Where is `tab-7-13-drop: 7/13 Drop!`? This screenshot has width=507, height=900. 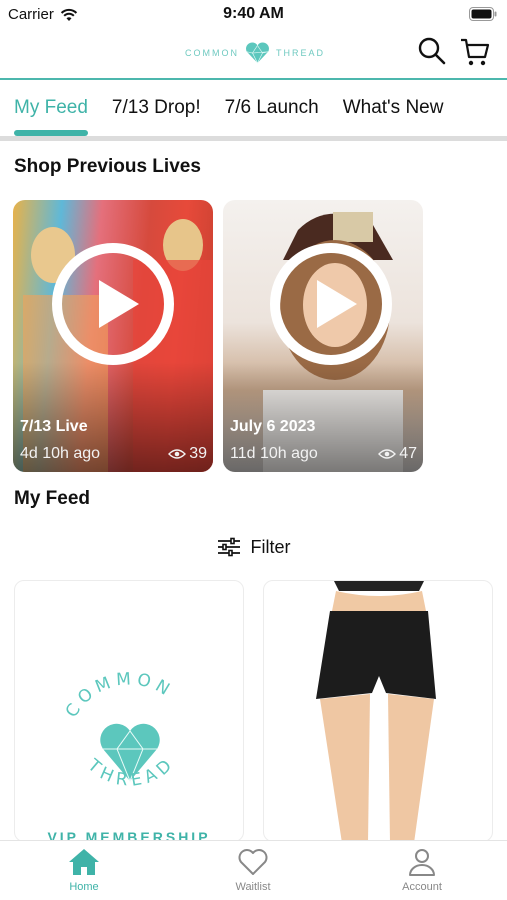
tab-7-13-drop: 7/13 Drop! is located at coordinates (156, 108).